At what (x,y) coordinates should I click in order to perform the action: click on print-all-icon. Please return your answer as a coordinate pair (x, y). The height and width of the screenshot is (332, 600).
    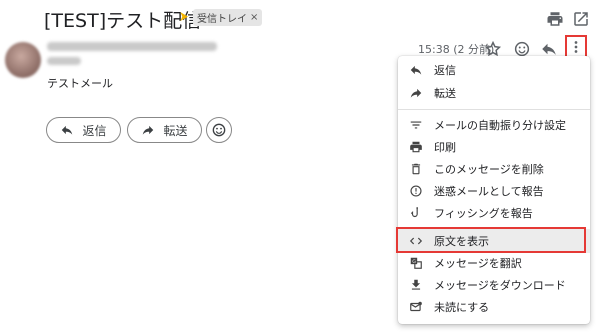
    Looking at the image, I should click on (555, 19).